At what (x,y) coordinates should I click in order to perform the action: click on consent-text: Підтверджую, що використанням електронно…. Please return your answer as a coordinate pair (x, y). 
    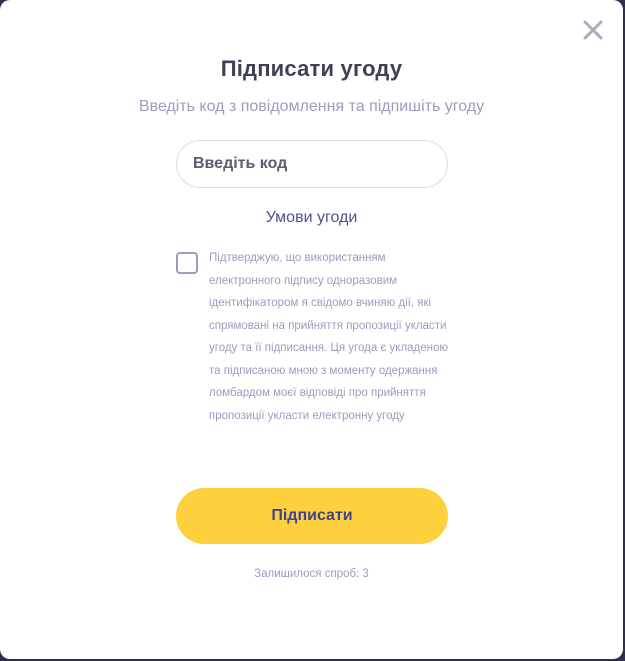
    Looking at the image, I should click on (329, 337).